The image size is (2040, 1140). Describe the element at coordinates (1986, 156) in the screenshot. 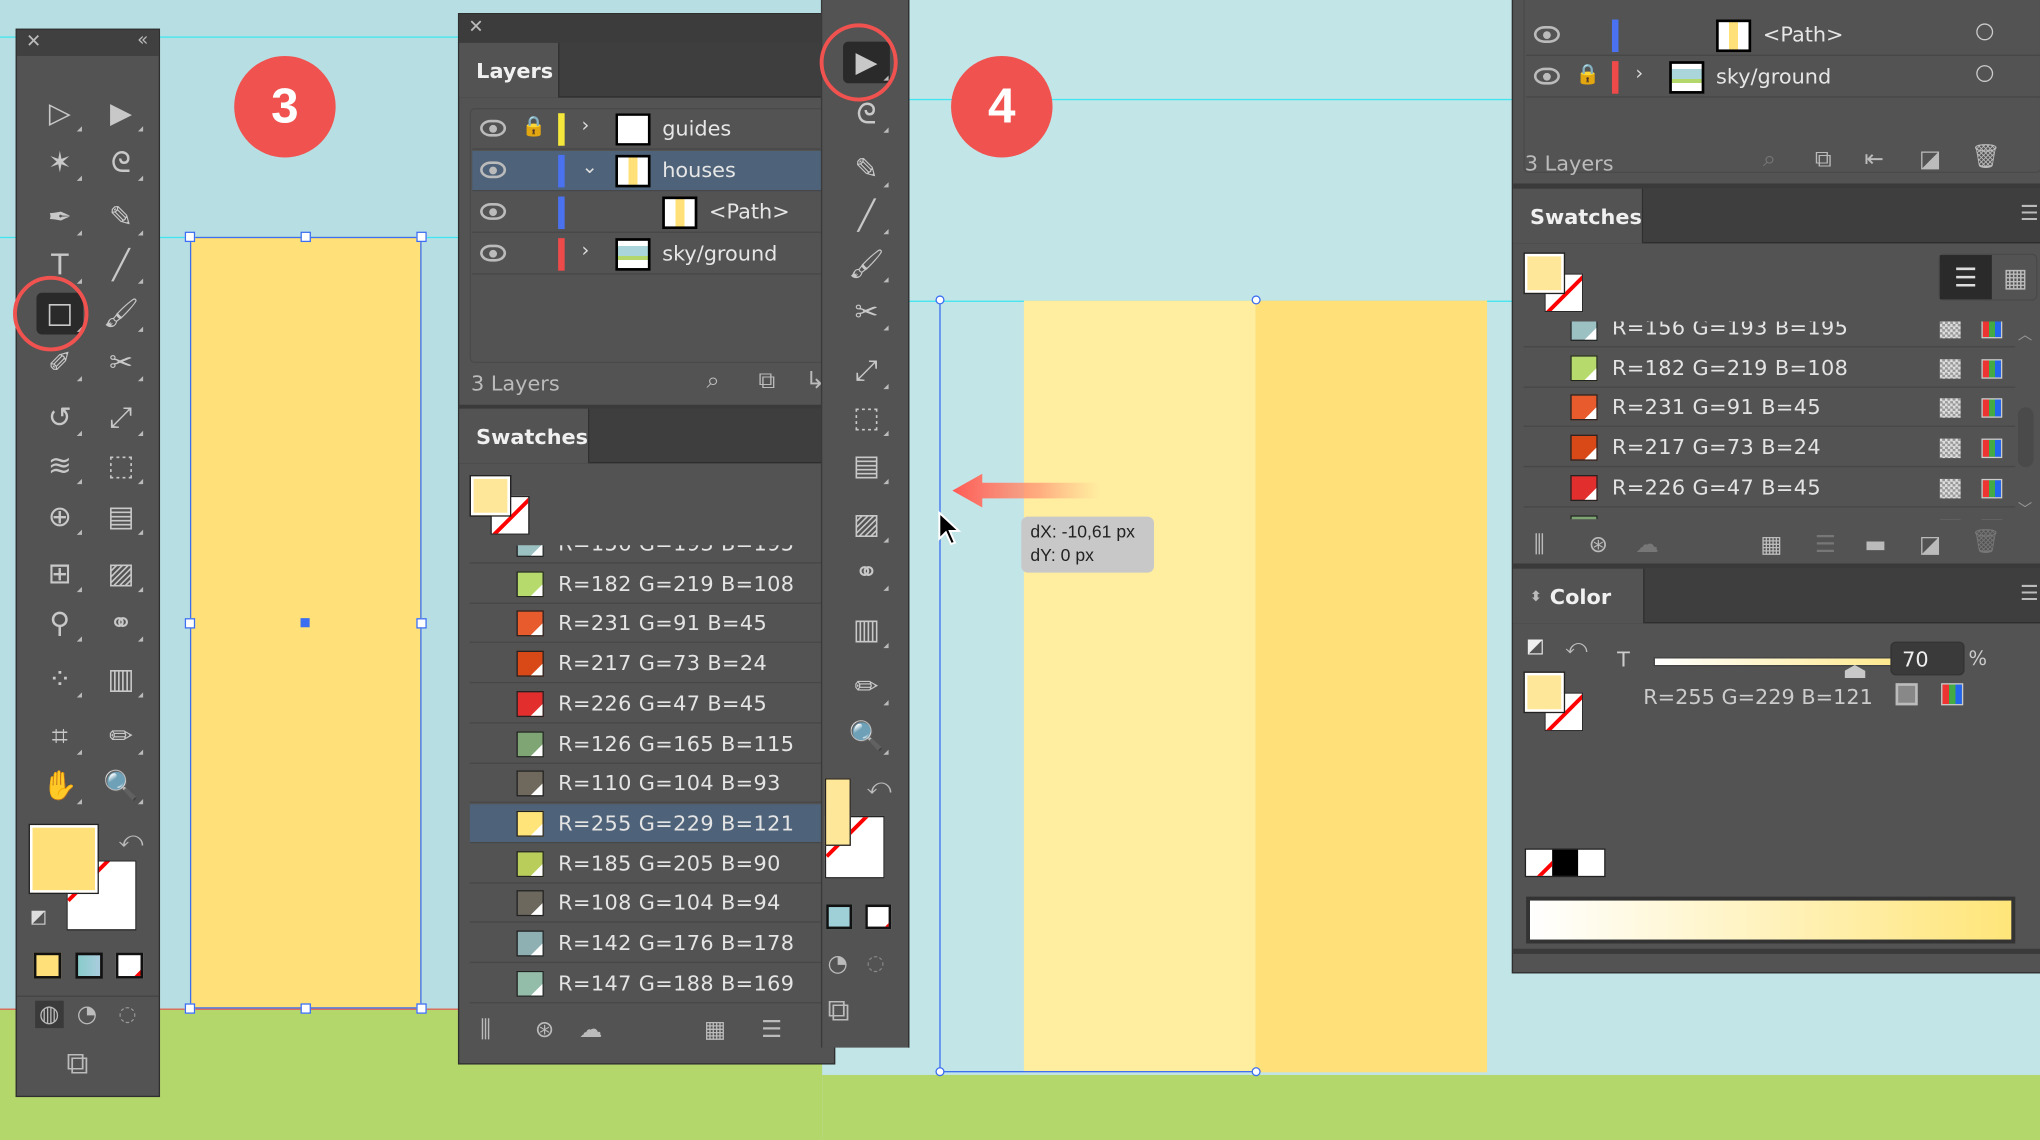

I see `delete-layer-icon: 🗑` at that location.